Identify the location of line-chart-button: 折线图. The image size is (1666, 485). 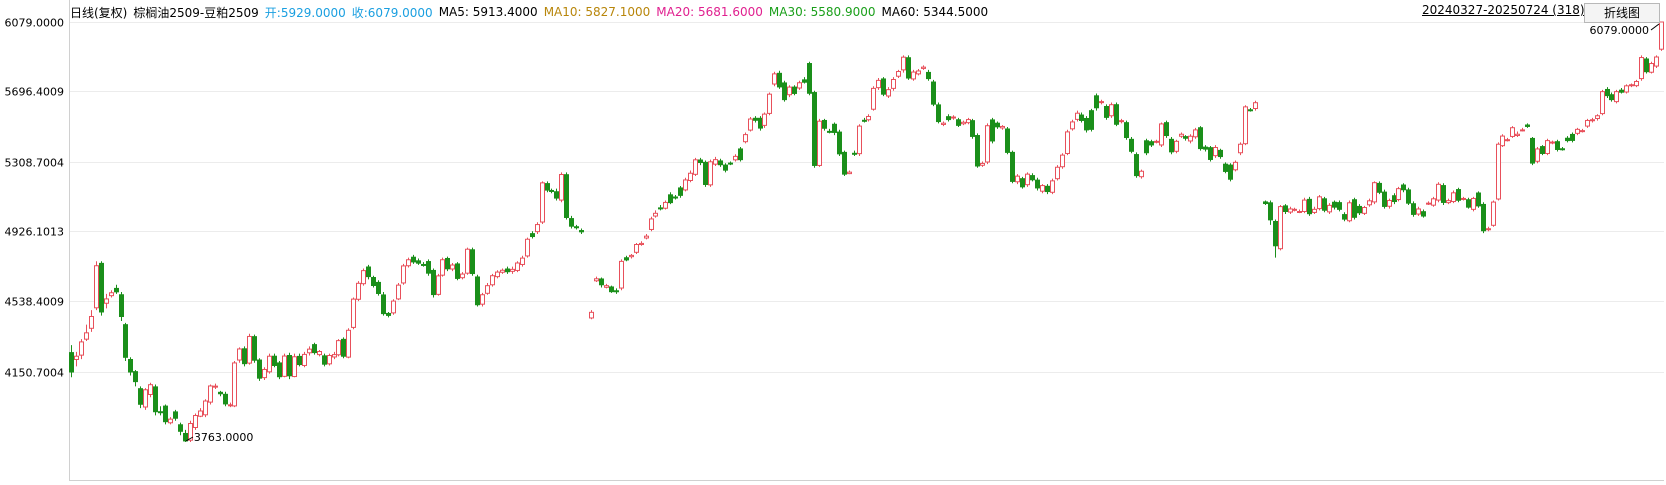
(1622, 13).